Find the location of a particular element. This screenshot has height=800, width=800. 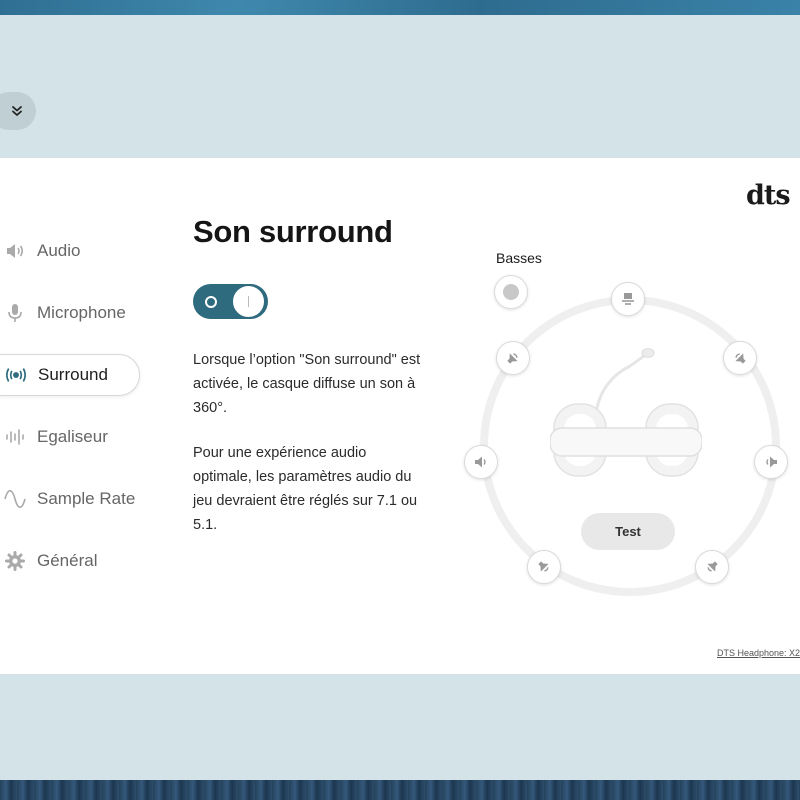

bass-label: Basses is located at coordinates (519, 258).